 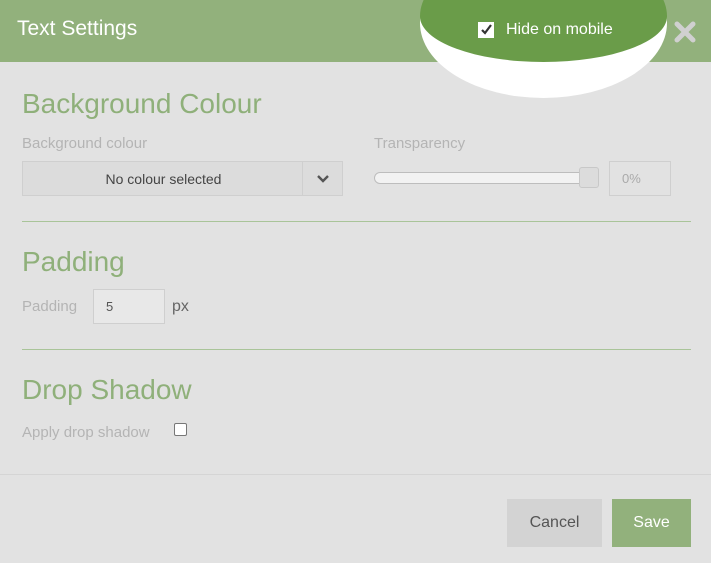 What do you see at coordinates (163, 178) in the screenshot?
I see `background-colour-value: No colour selected` at bounding box center [163, 178].